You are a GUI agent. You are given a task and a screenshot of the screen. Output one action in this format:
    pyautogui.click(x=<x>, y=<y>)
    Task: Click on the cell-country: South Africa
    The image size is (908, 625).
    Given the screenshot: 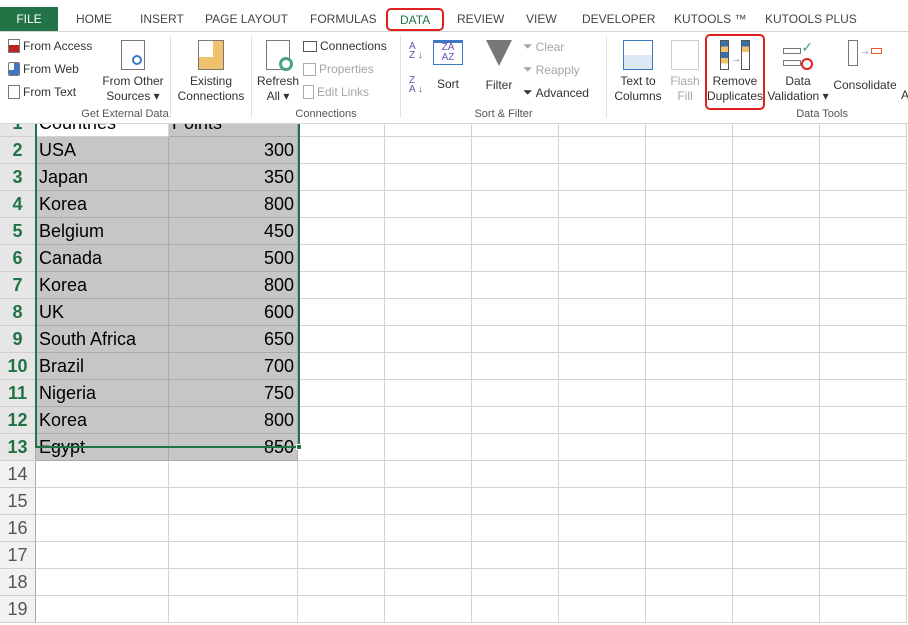 What is the action you would take?
    pyautogui.click(x=102, y=339)
    